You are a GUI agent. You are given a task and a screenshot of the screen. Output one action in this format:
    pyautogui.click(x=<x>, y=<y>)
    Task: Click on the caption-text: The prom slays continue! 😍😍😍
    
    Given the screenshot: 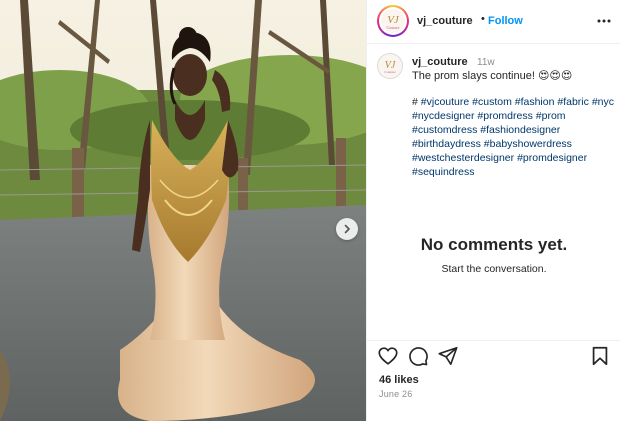 What is the action you would take?
    pyautogui.click(x=492, y=76)
    